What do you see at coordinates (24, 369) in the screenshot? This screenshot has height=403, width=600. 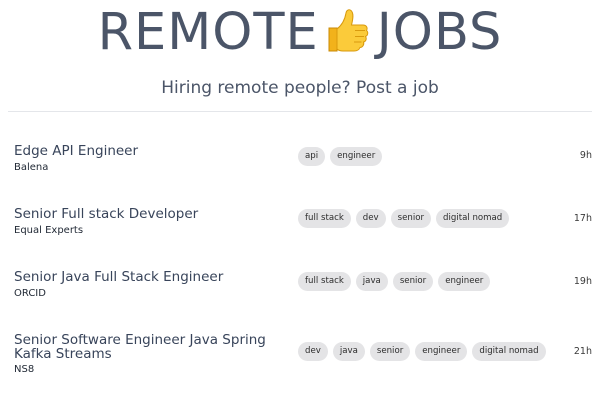 I see `job-company: NS8` at bounding box center [24, 369].